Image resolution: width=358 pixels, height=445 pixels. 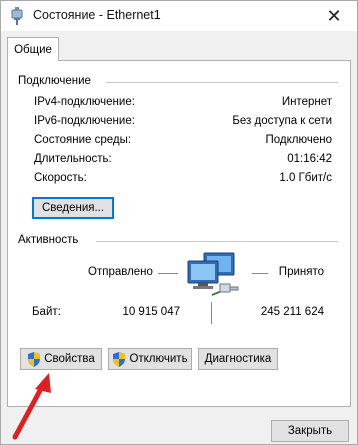 I want to click on properties-button: Свойства, so click(x=61, y=359).